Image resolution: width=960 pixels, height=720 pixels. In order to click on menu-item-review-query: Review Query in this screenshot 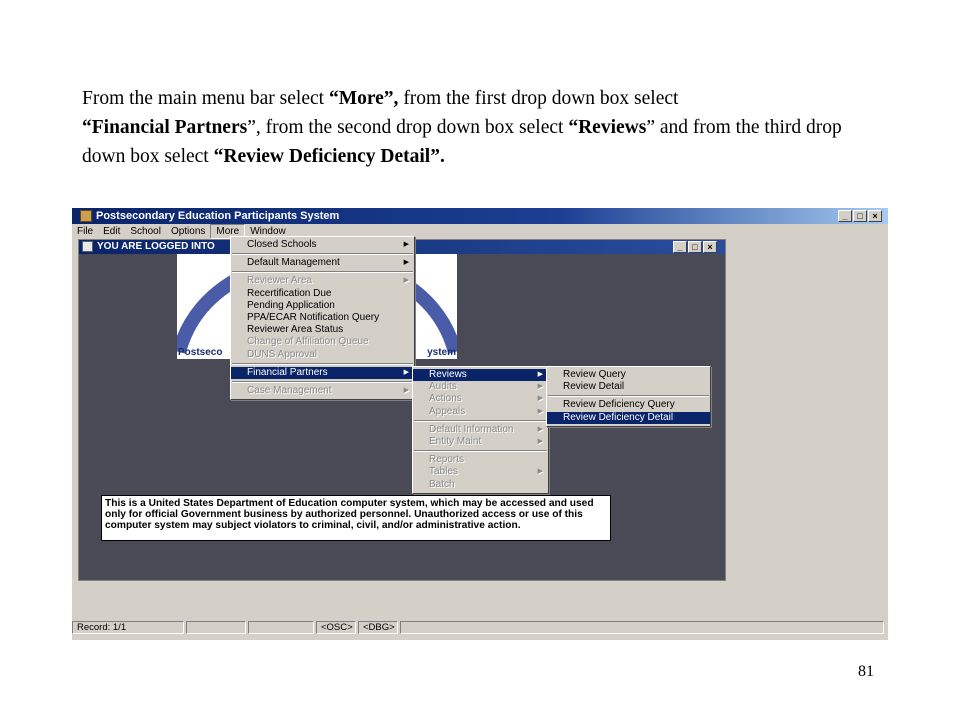, I will do `click(628, 375)`.